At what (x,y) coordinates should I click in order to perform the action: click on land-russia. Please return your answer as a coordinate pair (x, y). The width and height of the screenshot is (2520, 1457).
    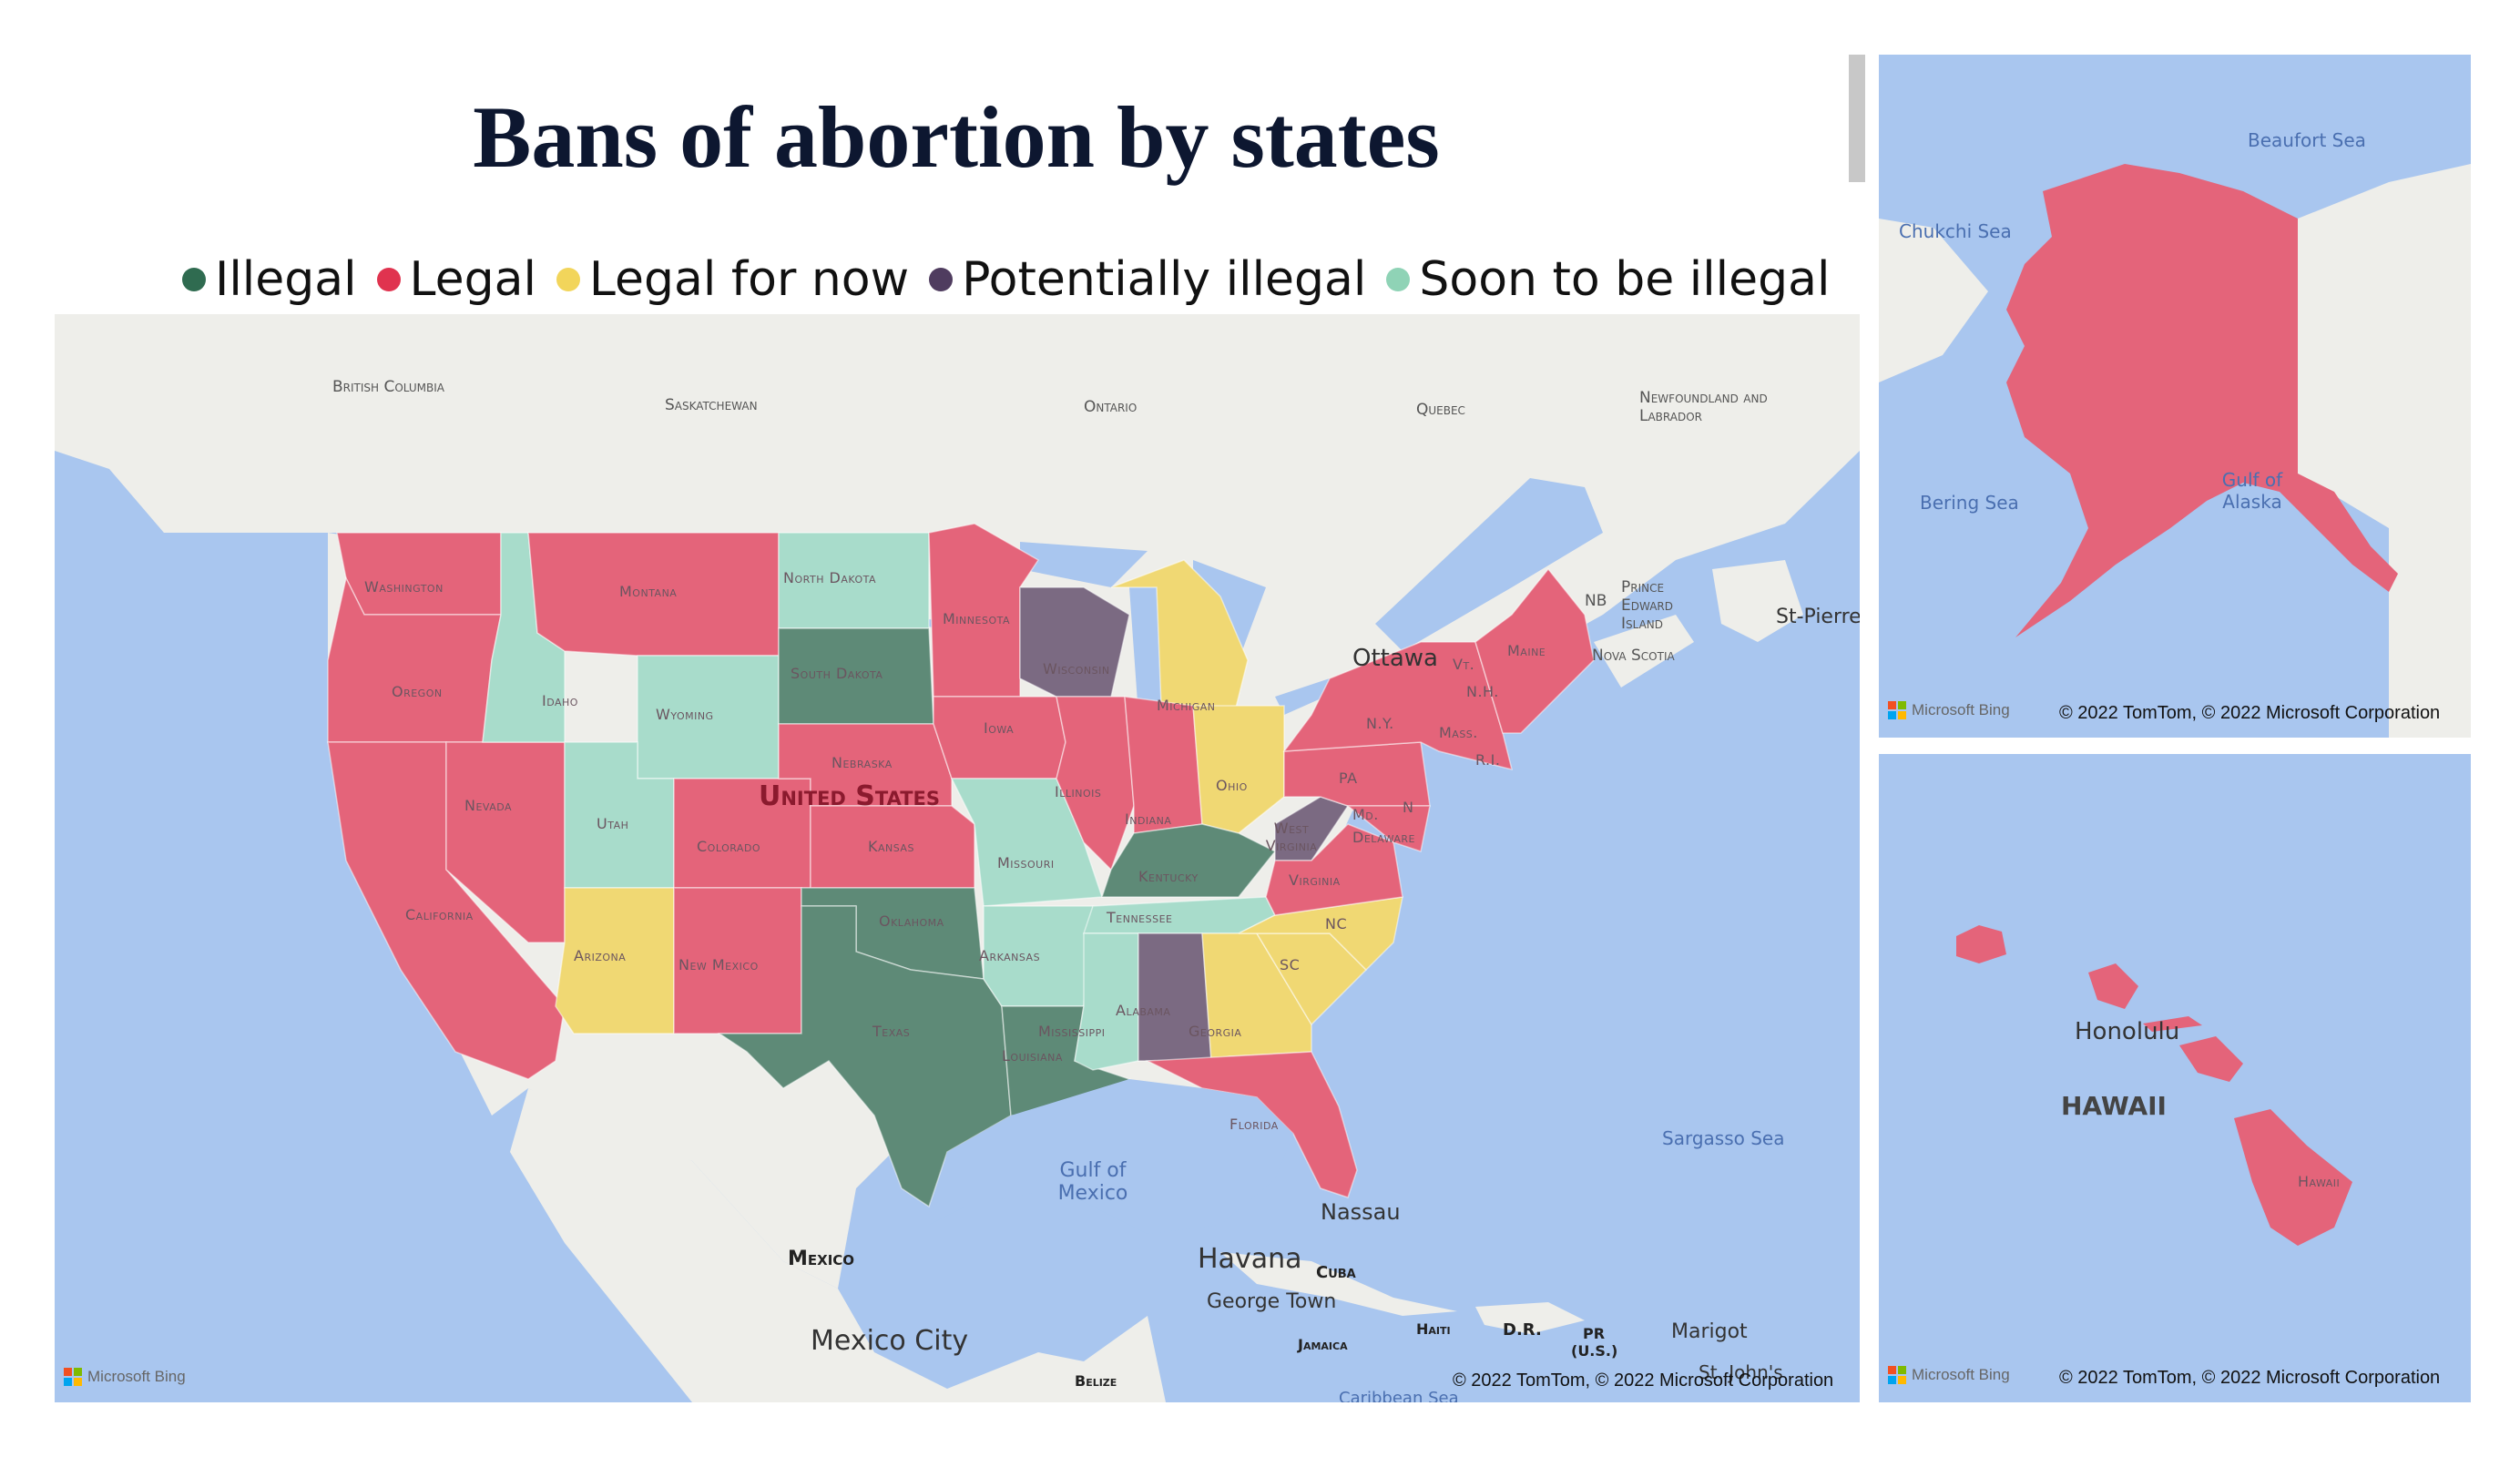
    Looking at the image, I should click on (1934, 301).